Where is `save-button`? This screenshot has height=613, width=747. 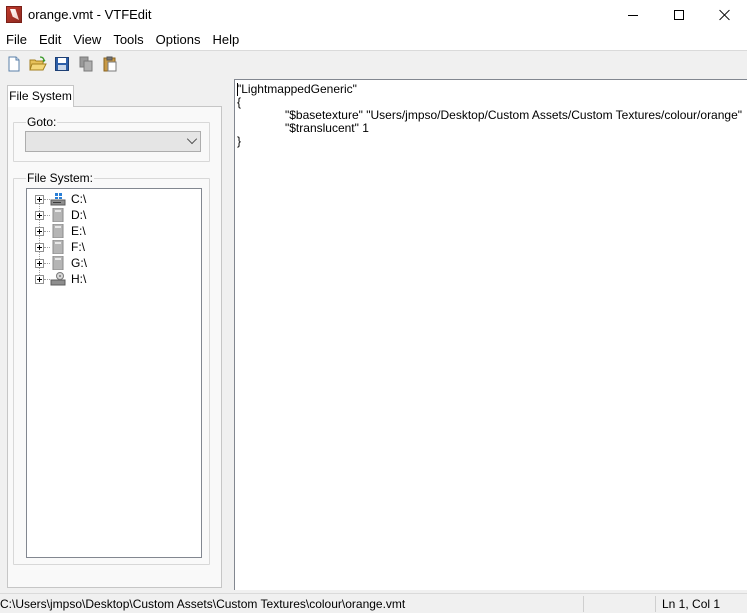
save-button is located at coordinates (62, 64).